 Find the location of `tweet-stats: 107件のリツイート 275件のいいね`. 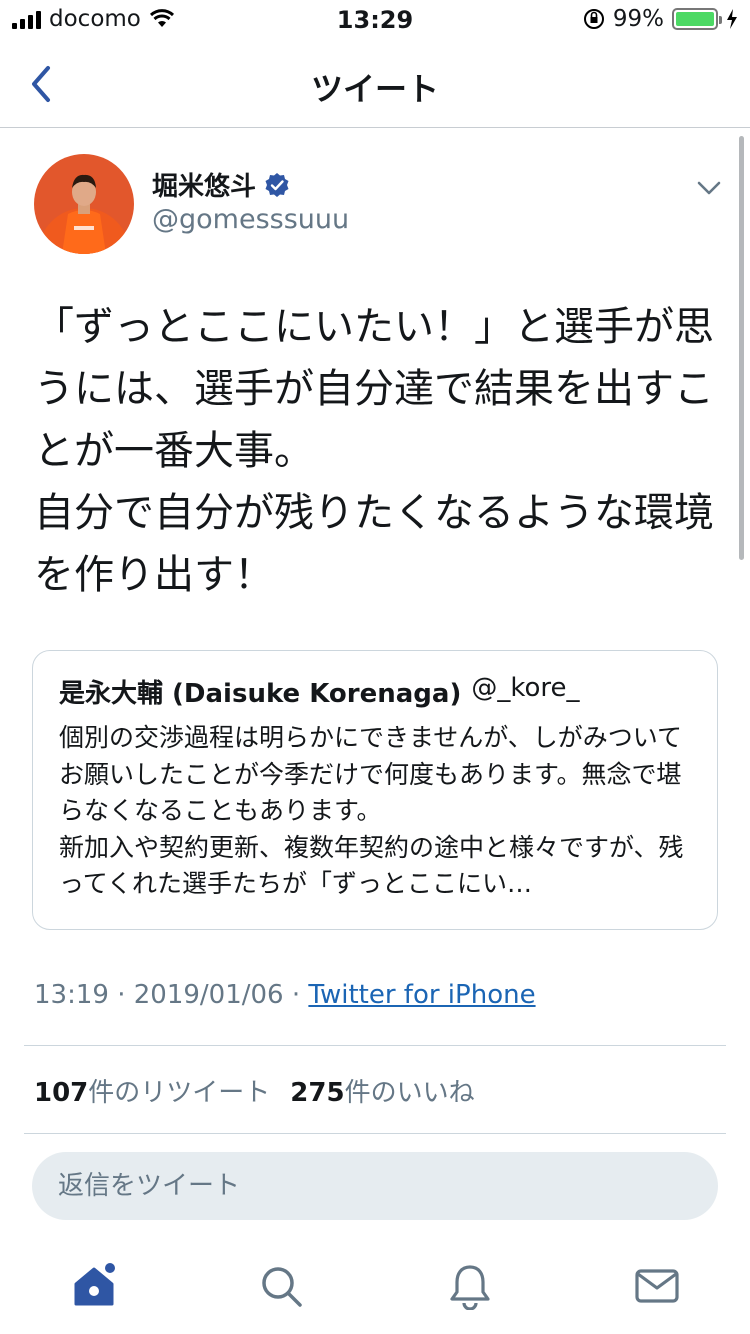

tweet-stats: 107件のリツイート 275件のいいね is located at coordinates (254, 1090).